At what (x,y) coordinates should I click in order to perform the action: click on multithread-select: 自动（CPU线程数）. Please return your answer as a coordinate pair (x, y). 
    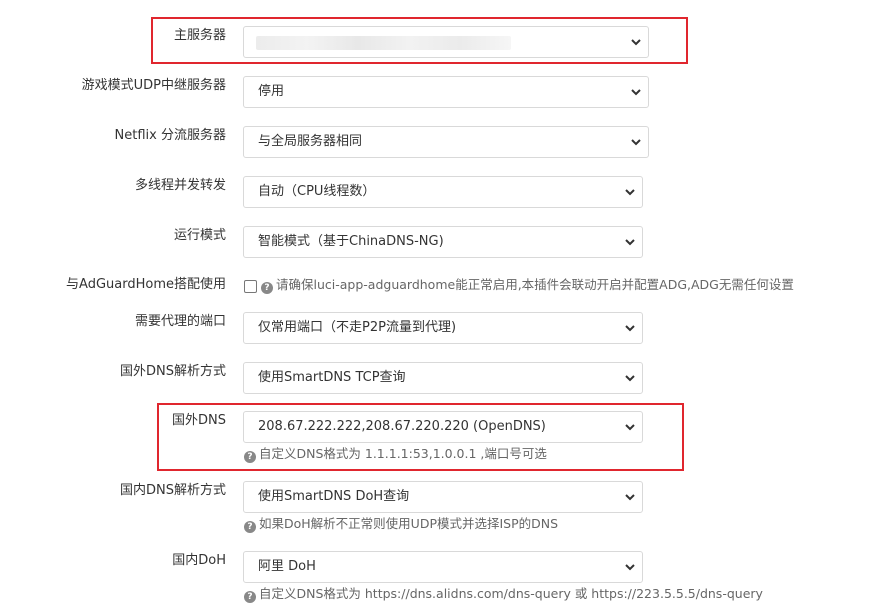
    Looking at the image, I should click on (443, 192).